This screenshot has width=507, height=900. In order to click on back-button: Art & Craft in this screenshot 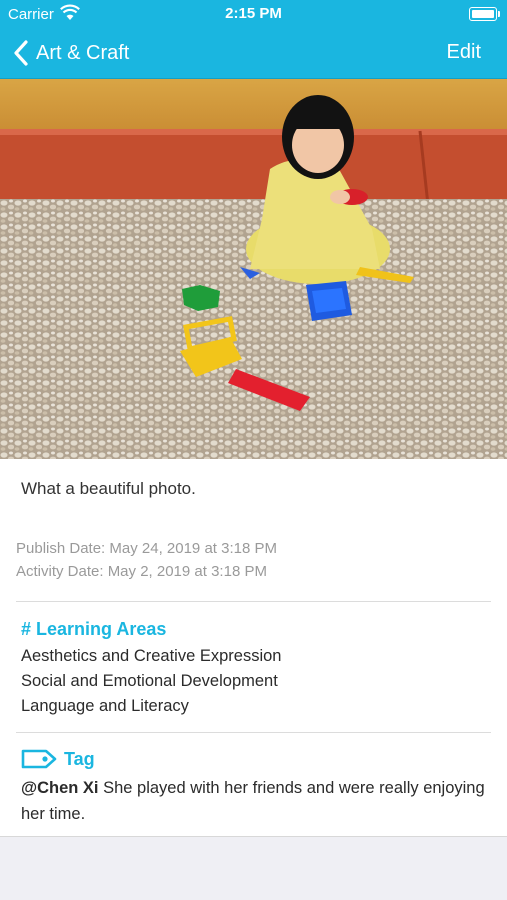, I will do `click(70, 53)`.